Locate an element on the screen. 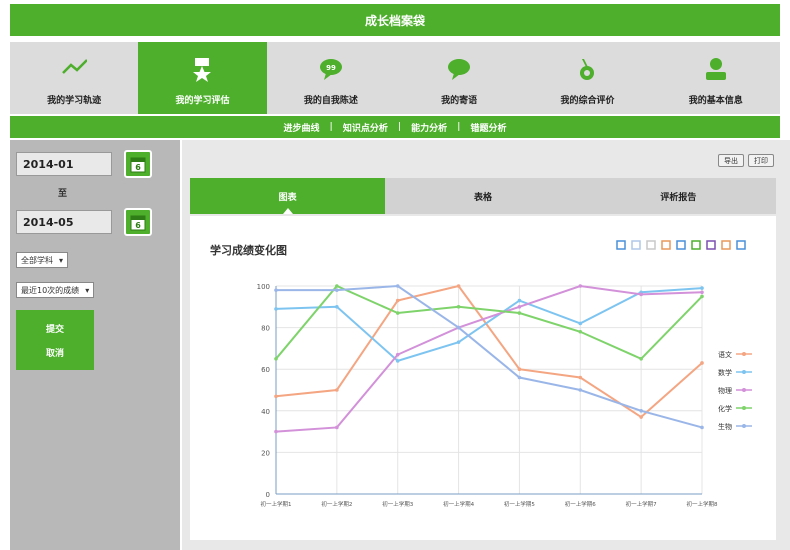  nav-item-3: 我的寄语 is located at coordinates (459, 78).